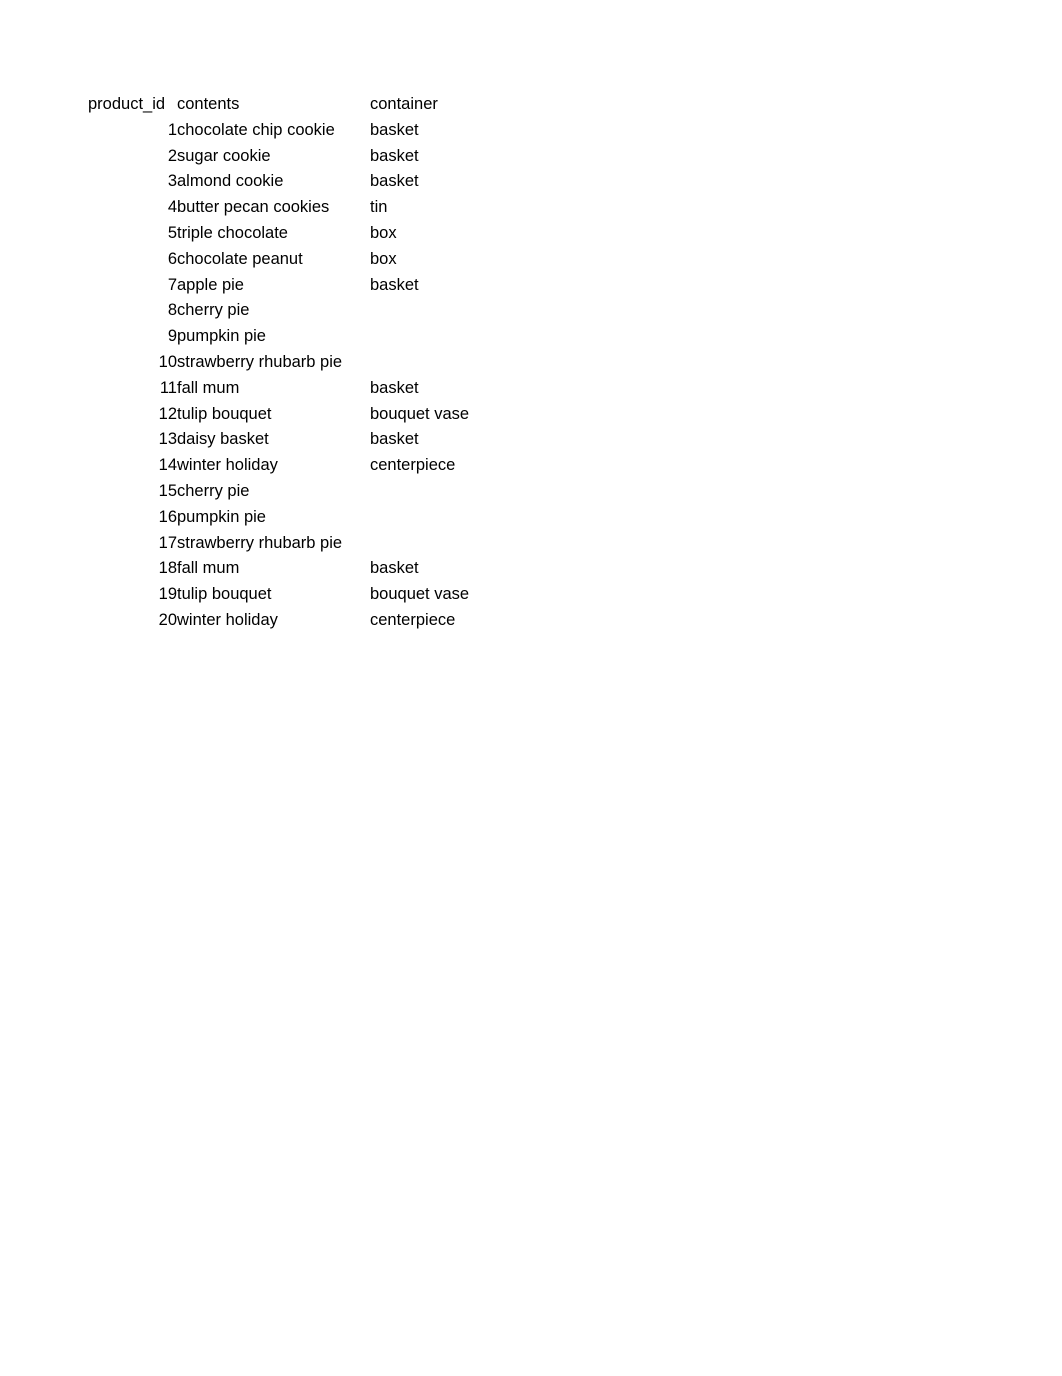  Describe the element at coordinates (172, 310) in the screenshot. I see `cell-product-id: 8` at that location.